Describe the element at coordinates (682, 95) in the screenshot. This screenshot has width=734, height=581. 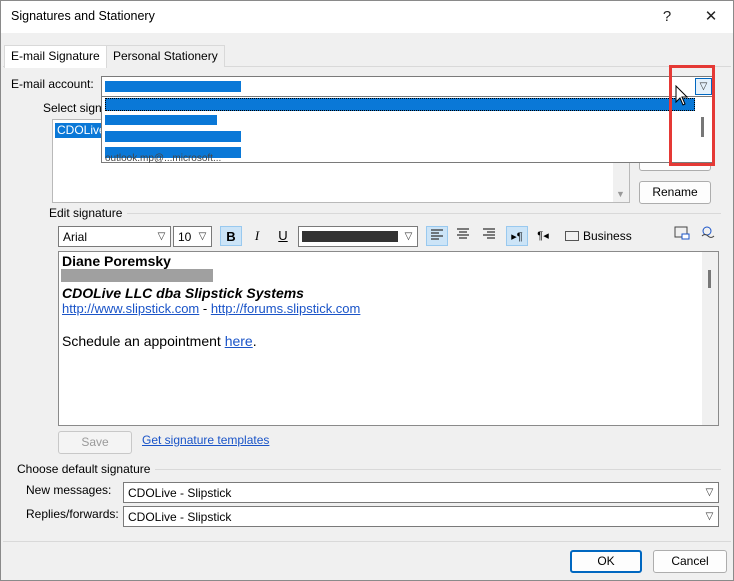
I see `mouse-cursor-icon` at that location.